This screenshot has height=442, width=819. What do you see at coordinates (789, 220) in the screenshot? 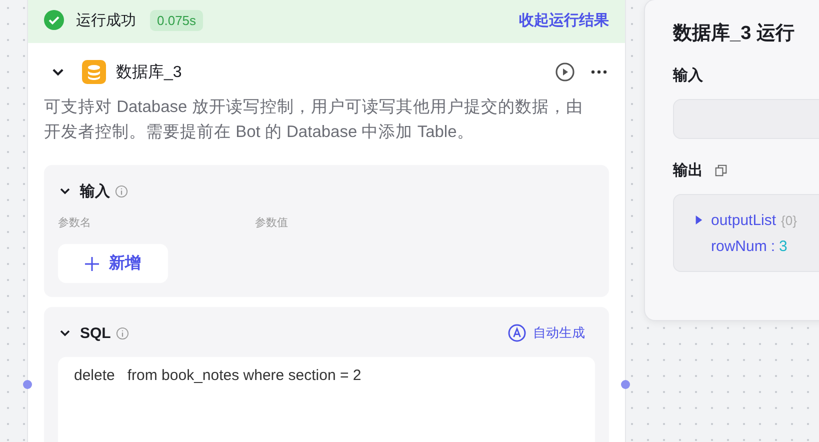
I see `tree-summary: {0}` at bounding box center [789, 220].